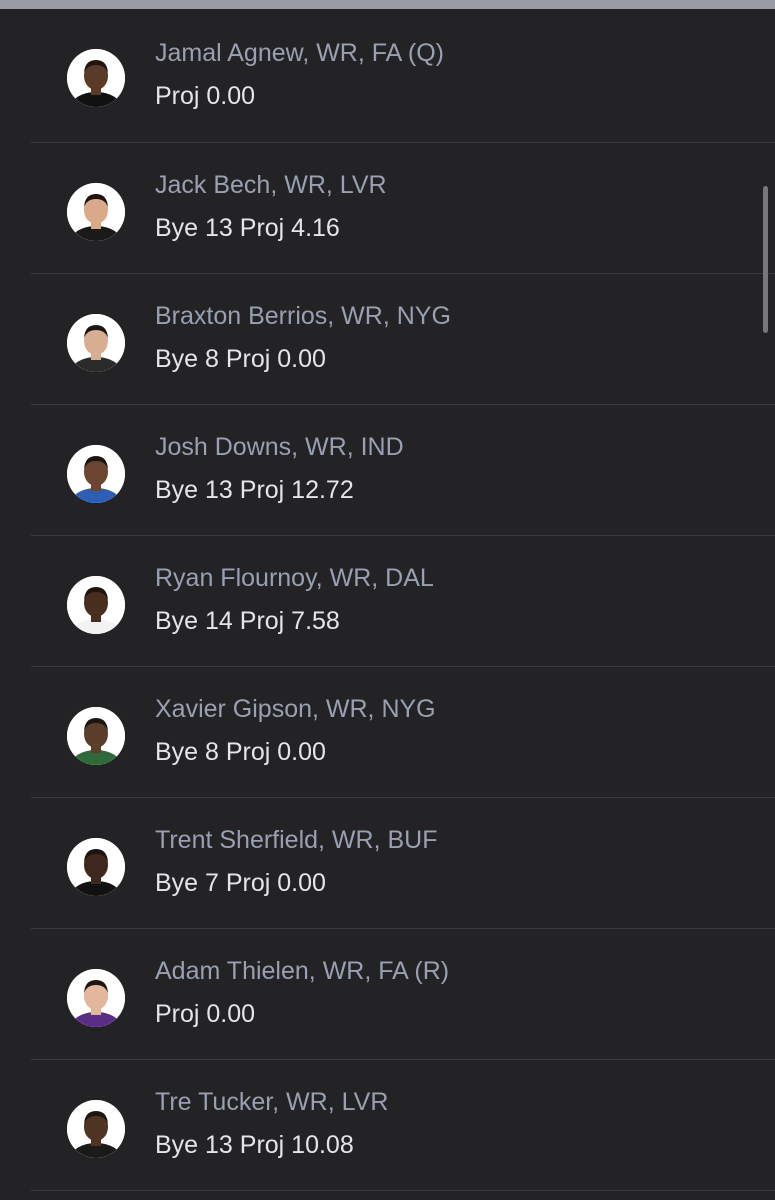 This screenshot has width=775, height=1200. Describe the element at coordinates (302, 971) in the screenshot. I see `player-name: Adam Thielen, WR, FA (R)` at that location.